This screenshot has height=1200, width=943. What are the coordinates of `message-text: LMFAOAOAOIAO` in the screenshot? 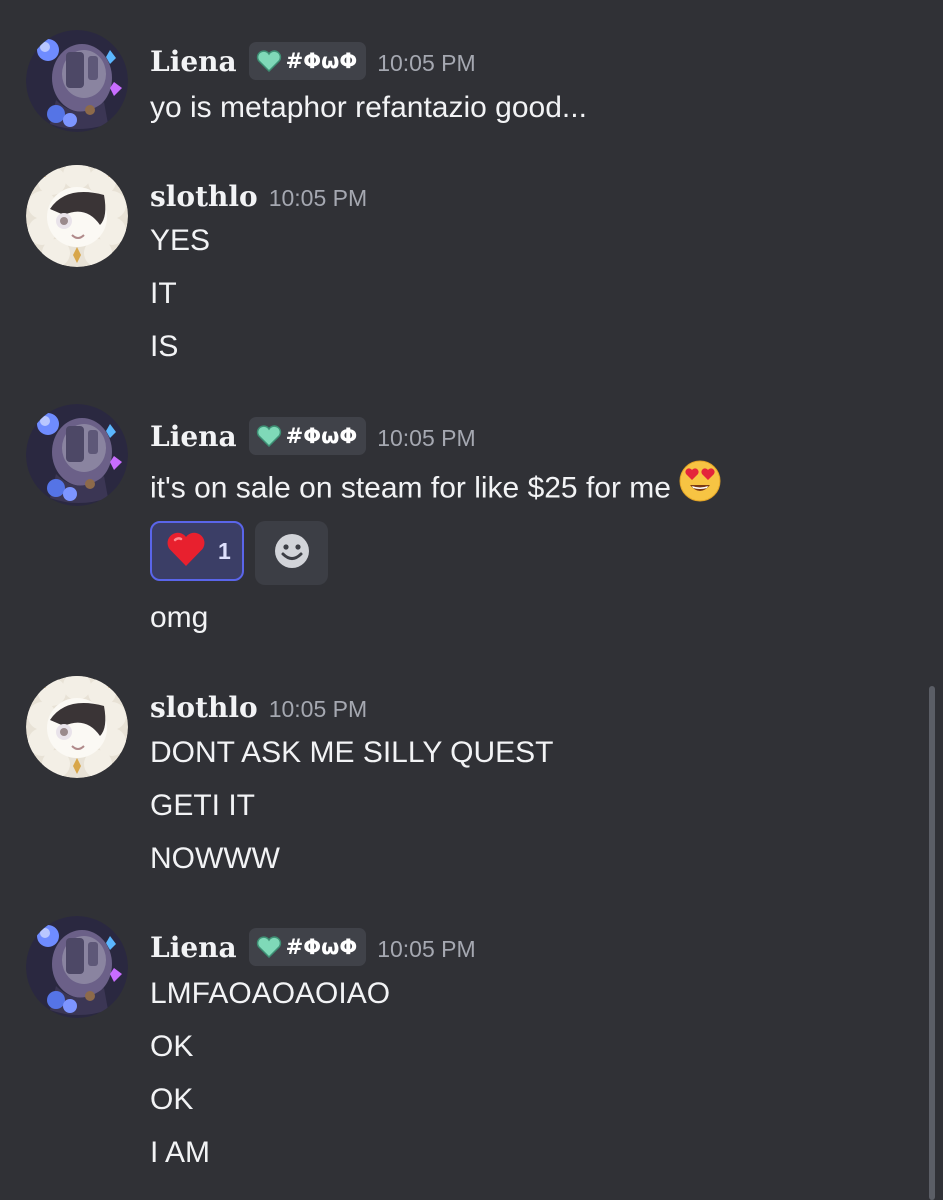 It's located at (270, 993).